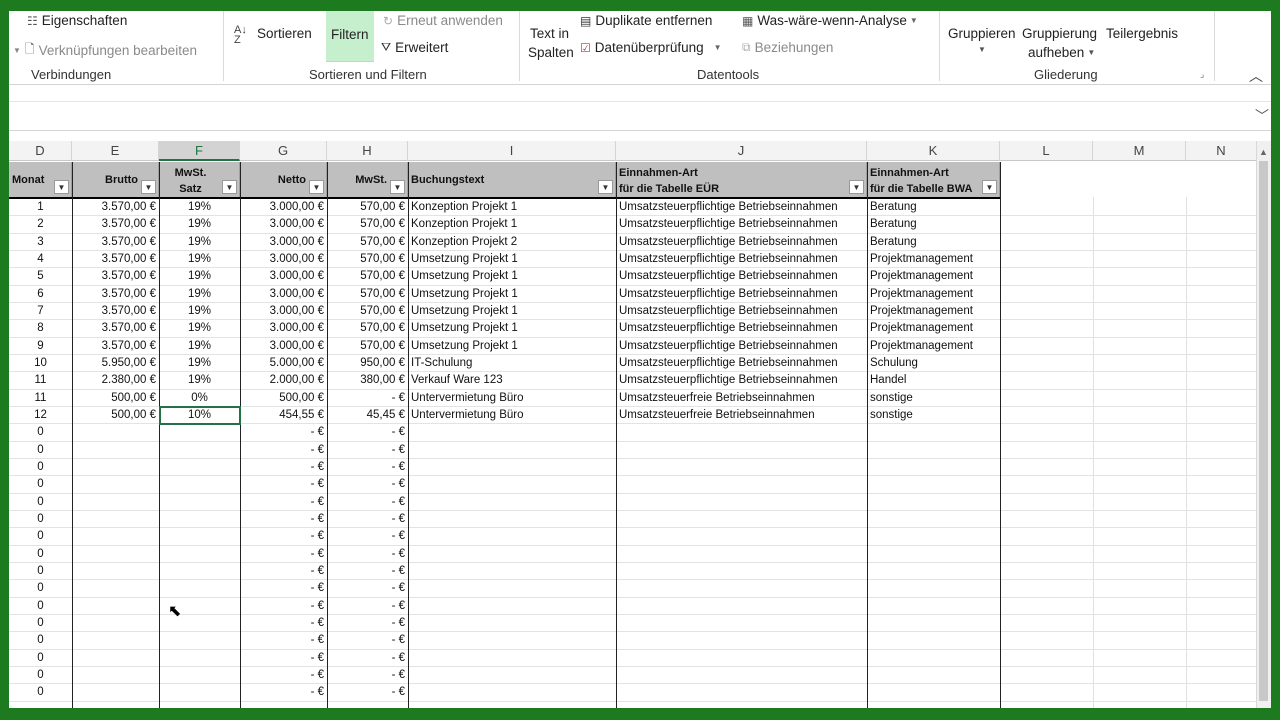 The width and height of the screenshot is (1280, 720). What do you see at coordinates (741, 398) in the screenshot?
I see `cell-euer: Umsatzsteuerfreie Betriebseinnahmen` at bounding box center [741, 398].